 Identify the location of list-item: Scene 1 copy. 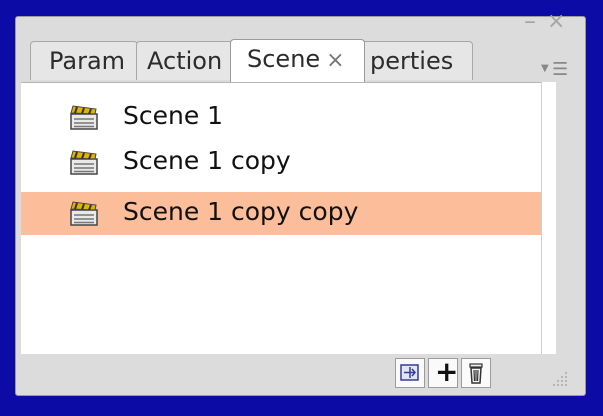
(281, 162).